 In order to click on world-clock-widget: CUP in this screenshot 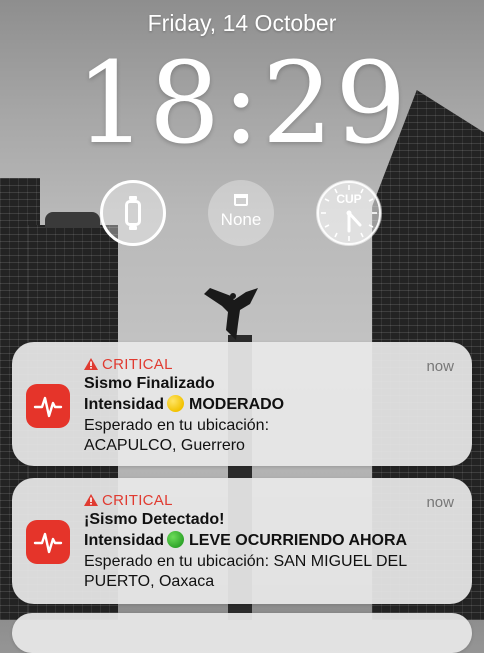, I will do `click(349, 213)`.